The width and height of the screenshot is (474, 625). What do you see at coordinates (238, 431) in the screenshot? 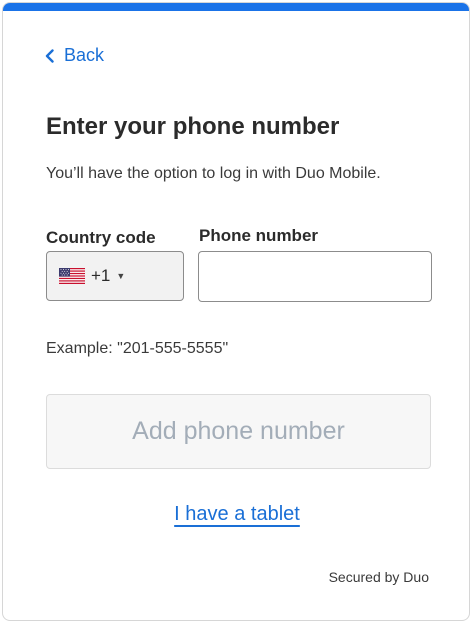
I see `add-phone-button: Add phone number` at bounding box center [238, 431].